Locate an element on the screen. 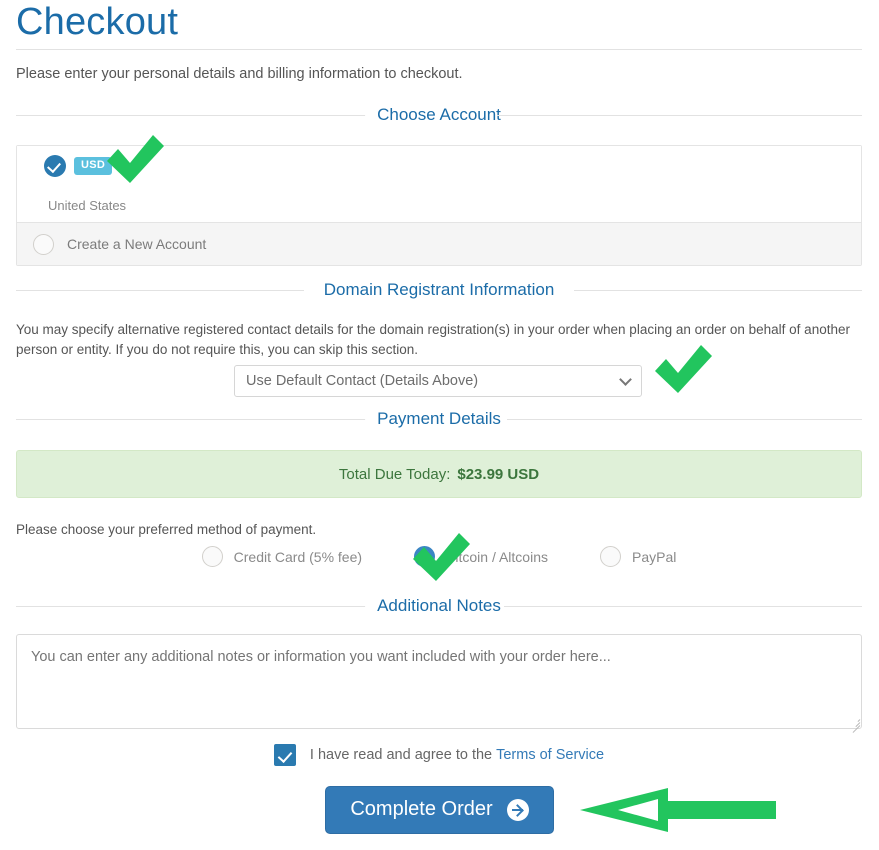 The image size is (879, 850). section-title-payment: Payment Details is located at coordinates (439, 419).